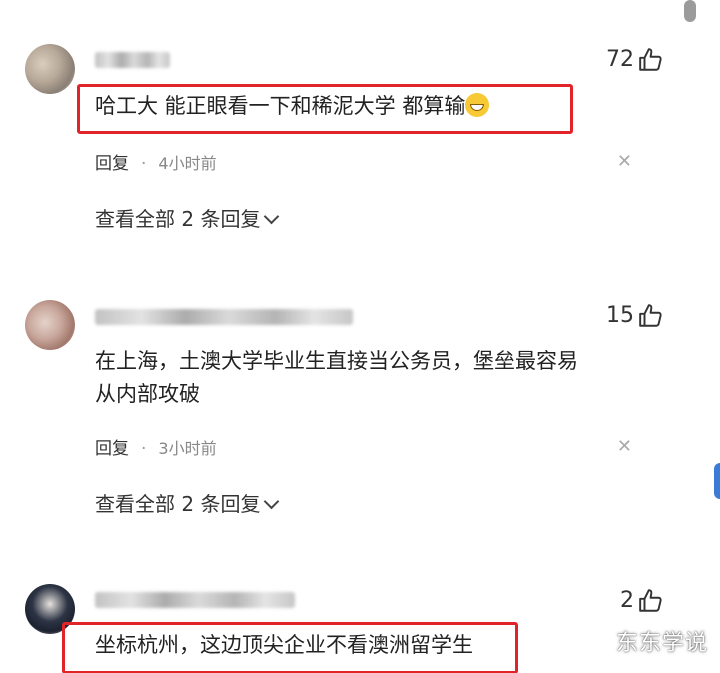  Describe the element at coordinates (336, 378) in the screenshot. I see `comment-text: 在上海，土澳大学毕业生直接当公务员，堡垒最容易 从内部攻破` at that location.